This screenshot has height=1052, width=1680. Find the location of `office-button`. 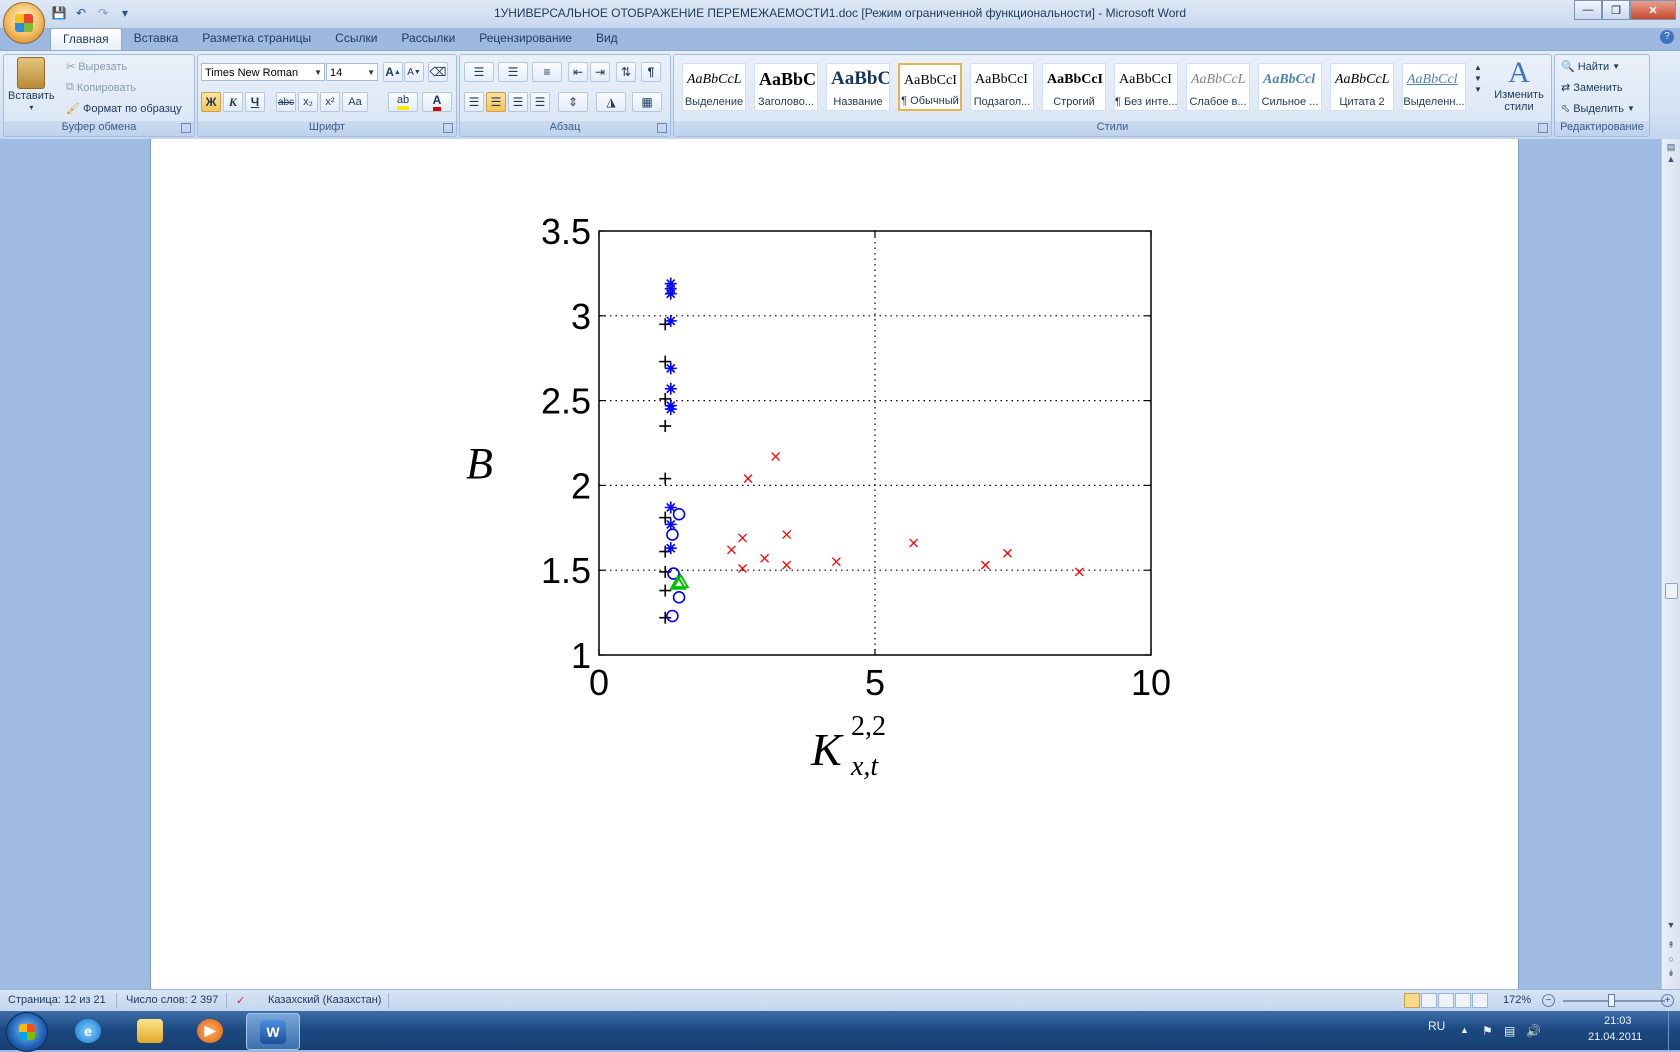

office-button is located at coordinates (24, 23).